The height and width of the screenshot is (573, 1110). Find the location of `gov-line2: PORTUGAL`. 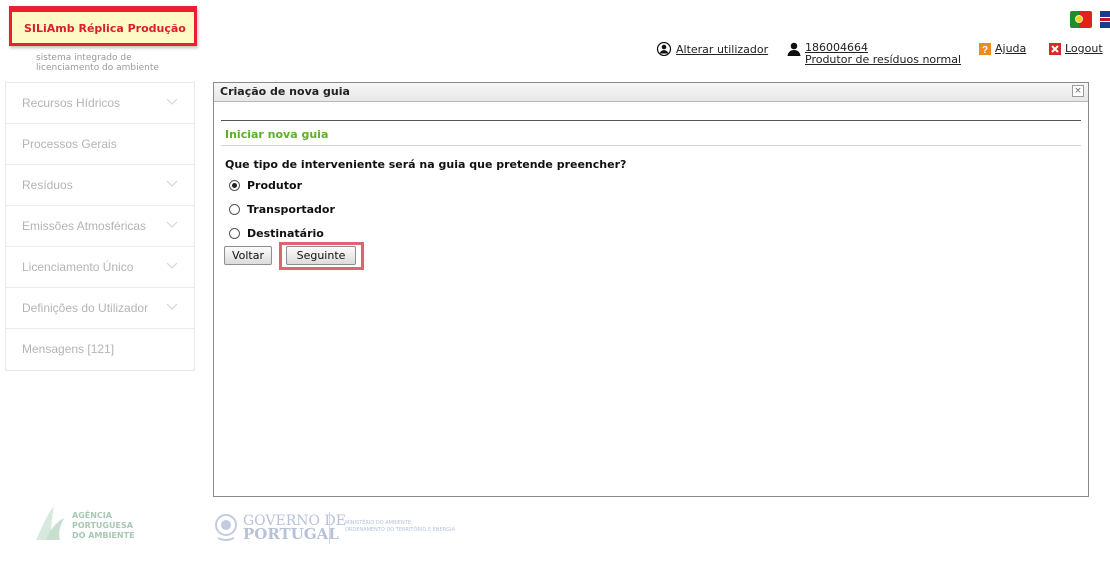

gov-line2: PORTUGAL is located at coordinates (291, 534).